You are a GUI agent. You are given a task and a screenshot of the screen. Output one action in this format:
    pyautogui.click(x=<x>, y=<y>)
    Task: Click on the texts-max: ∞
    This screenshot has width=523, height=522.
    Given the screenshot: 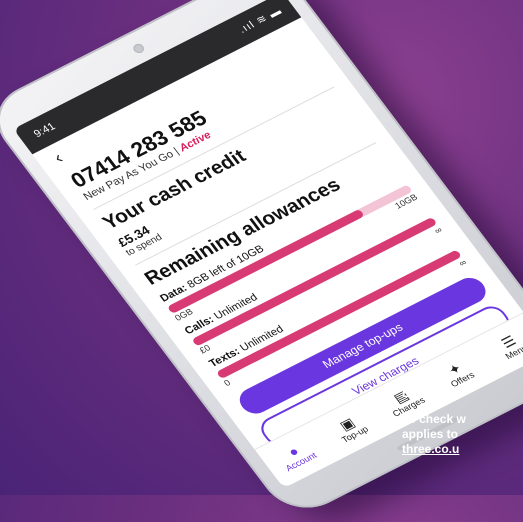 What is the action you would take?
    pyautogui.click(x=462, y=263)
    